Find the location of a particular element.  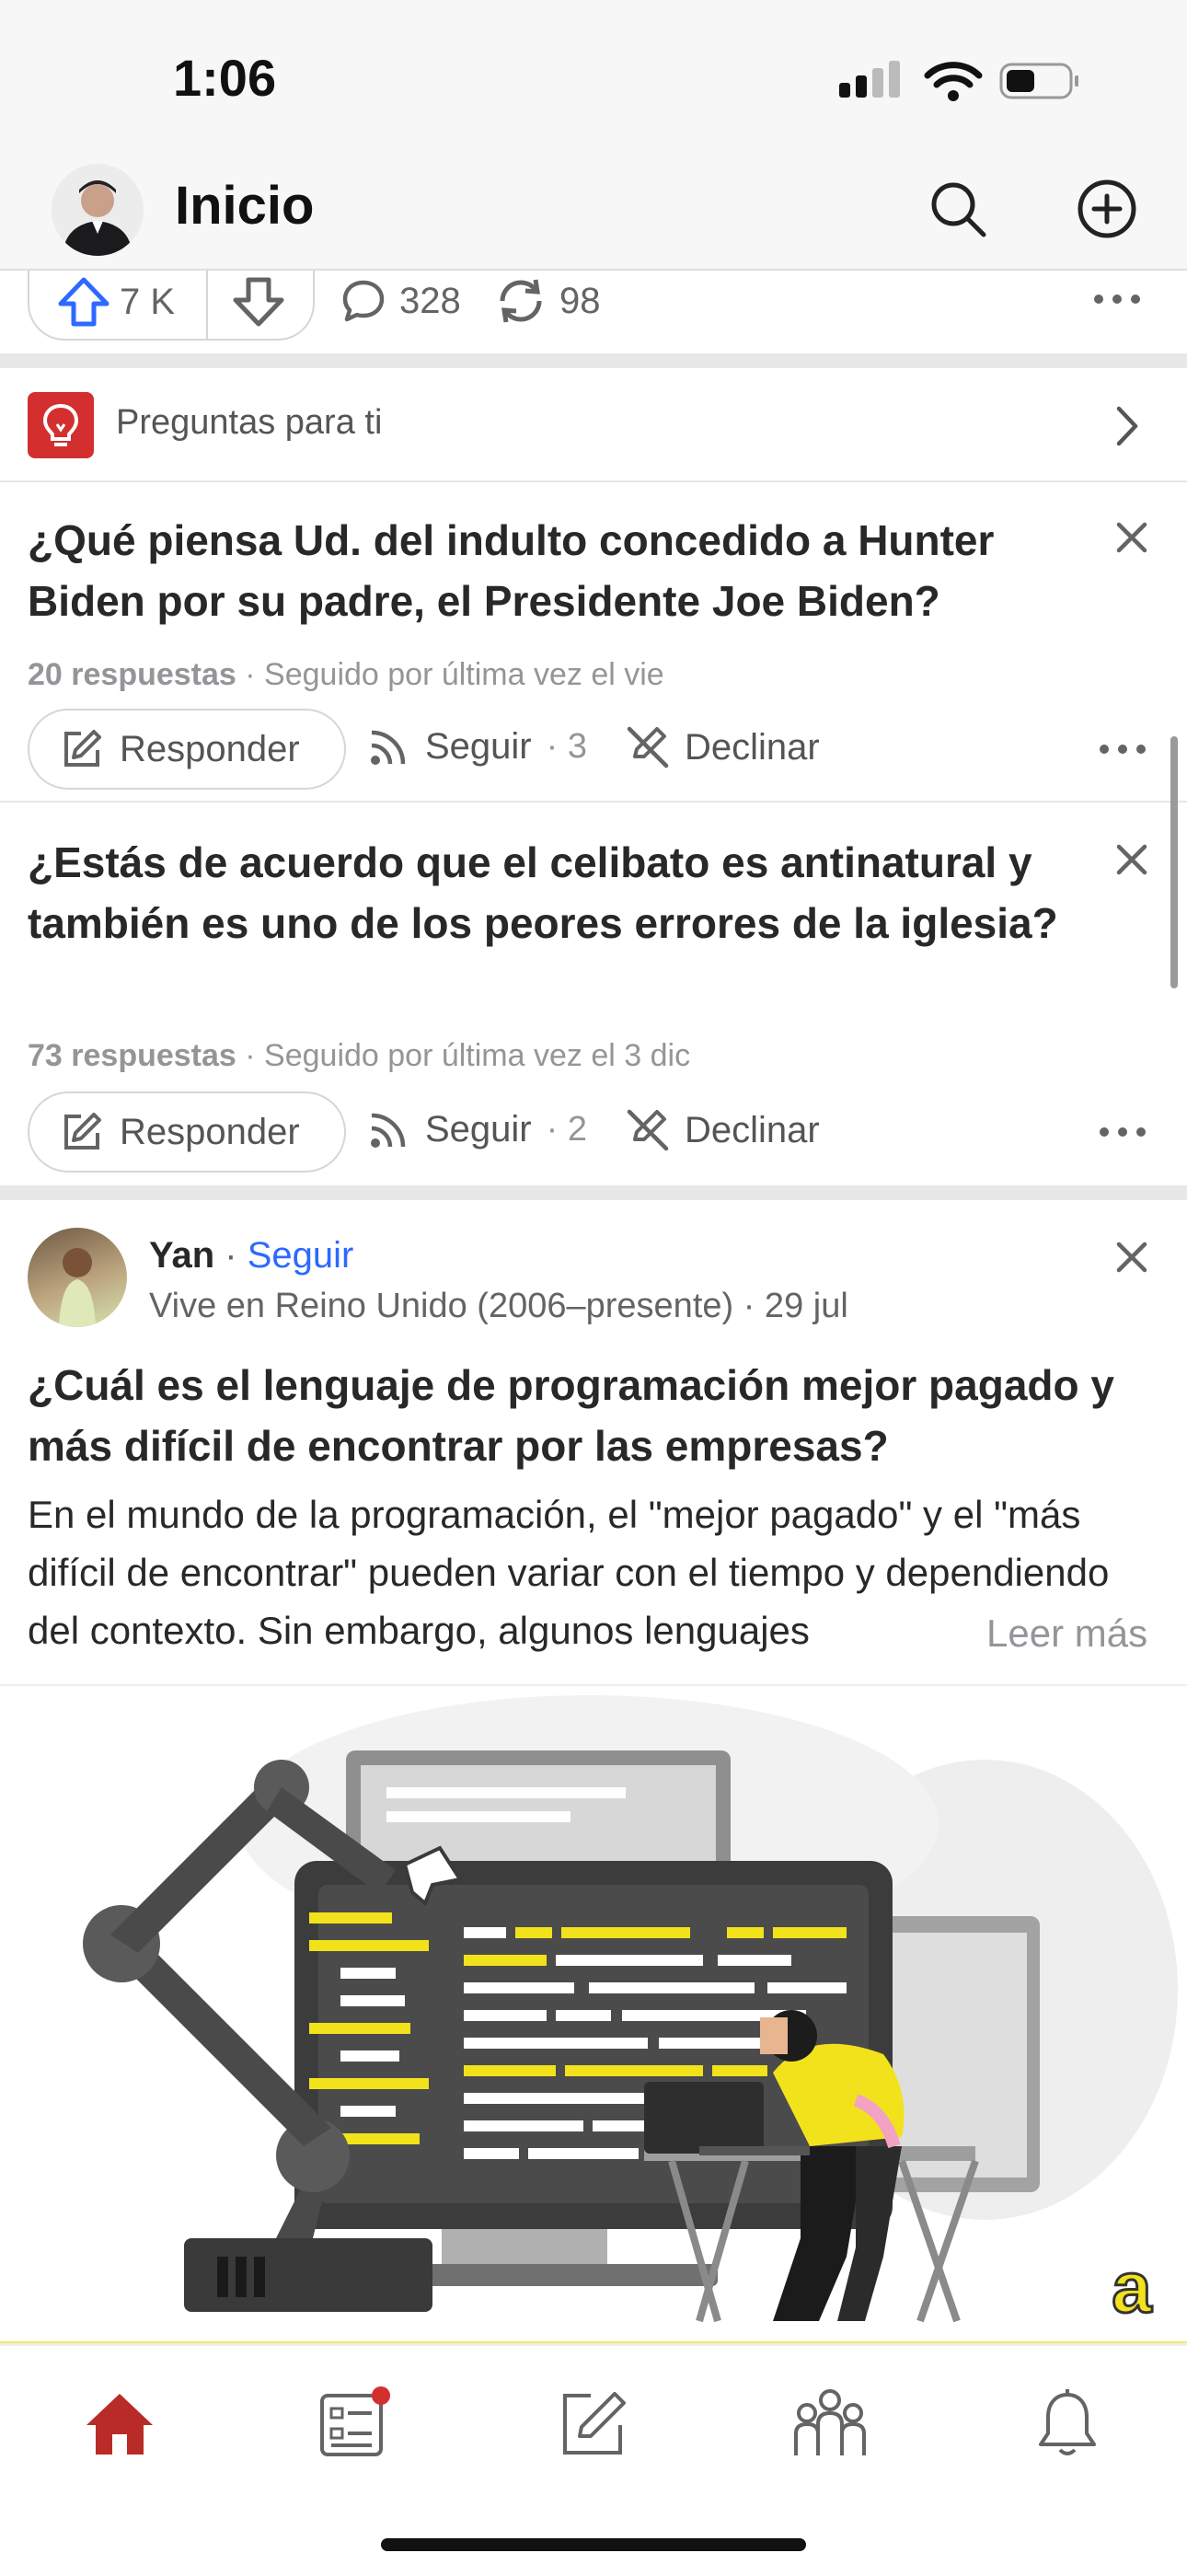

following-icon is located at coordinates (355, 2421).